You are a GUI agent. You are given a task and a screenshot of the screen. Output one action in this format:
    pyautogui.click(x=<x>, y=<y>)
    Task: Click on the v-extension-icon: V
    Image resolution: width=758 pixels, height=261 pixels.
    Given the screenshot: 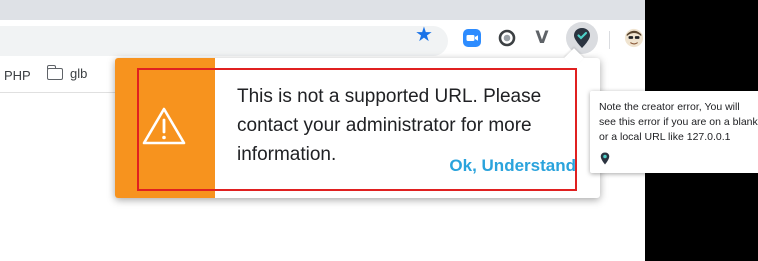 What is the action you would take?
    pyautogui.click(x=542, y=38)
    